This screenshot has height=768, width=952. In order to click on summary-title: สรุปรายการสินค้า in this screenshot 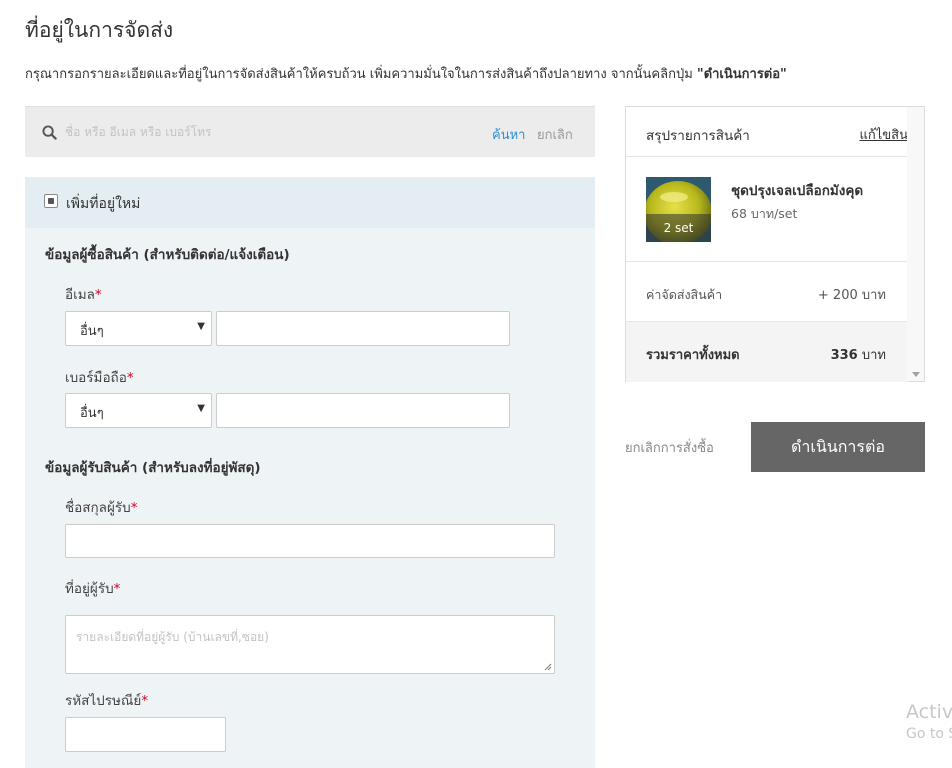, I will do `click(698, 136)`.